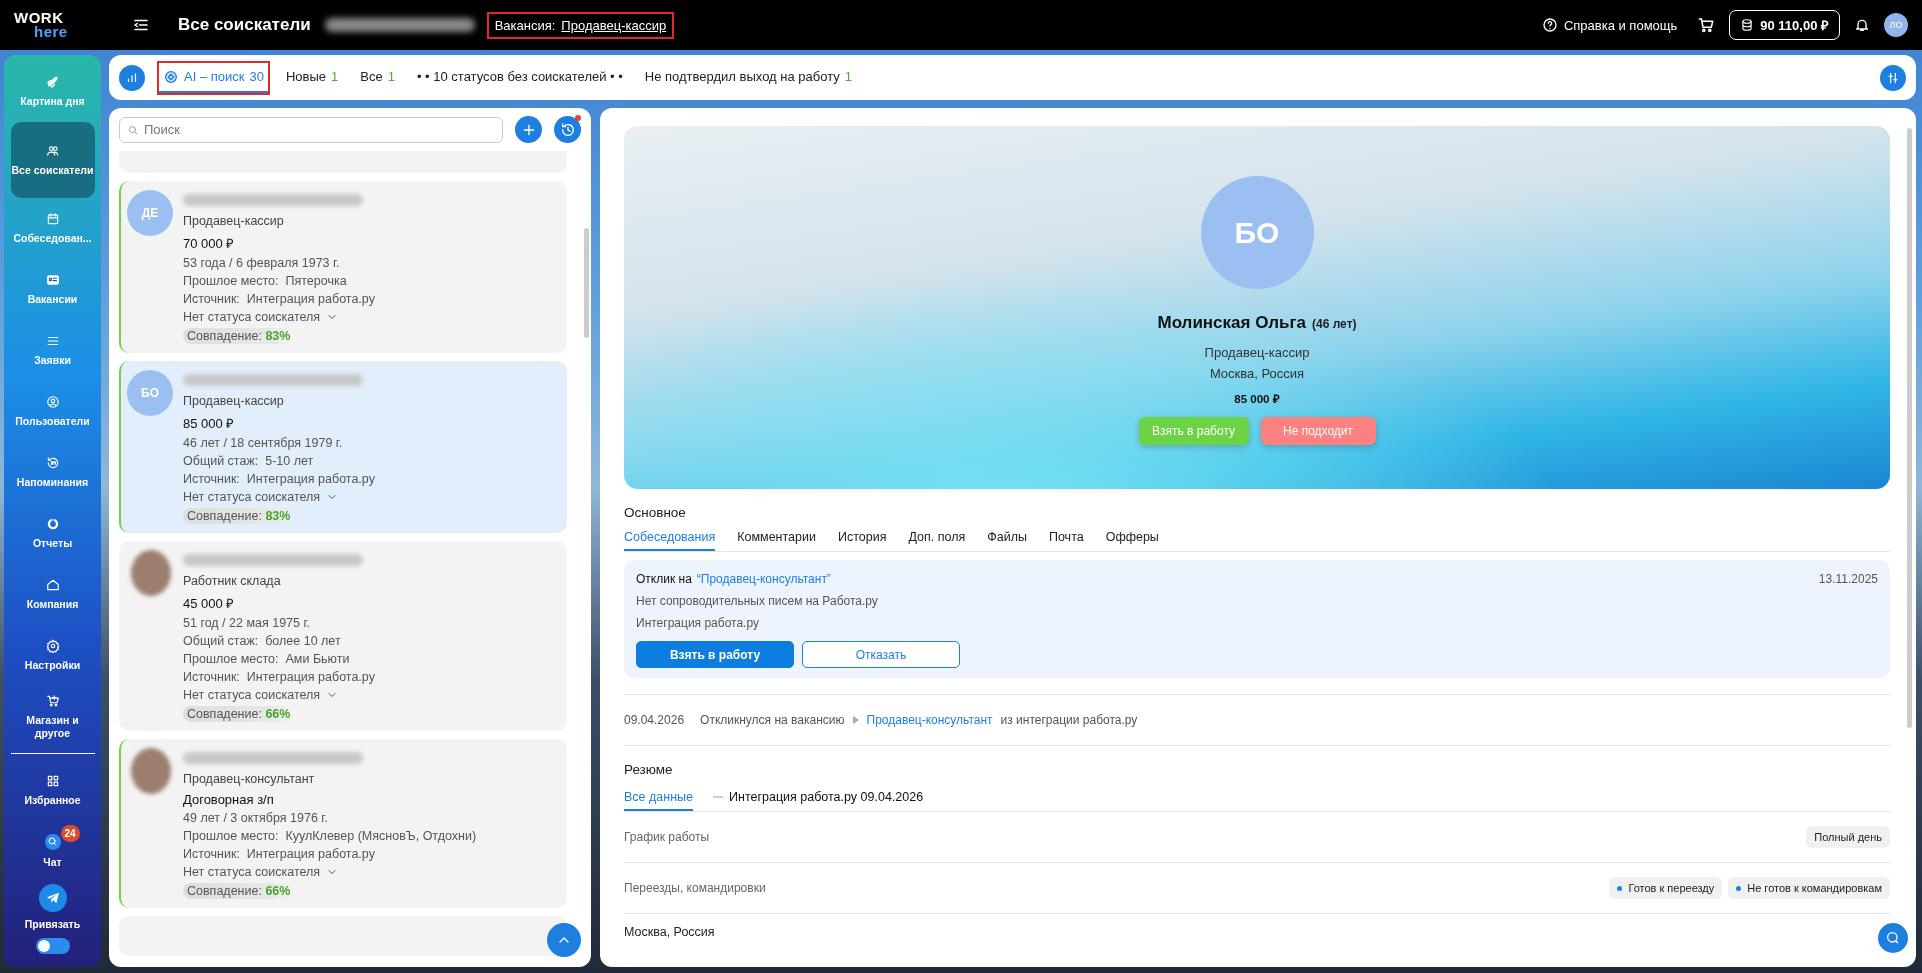 This screenshot has height=973, width=1922. Describe the element at coordinates (209, 243) in the screenshot. I see `candidate-salary: 70 000 ₽` at that location.